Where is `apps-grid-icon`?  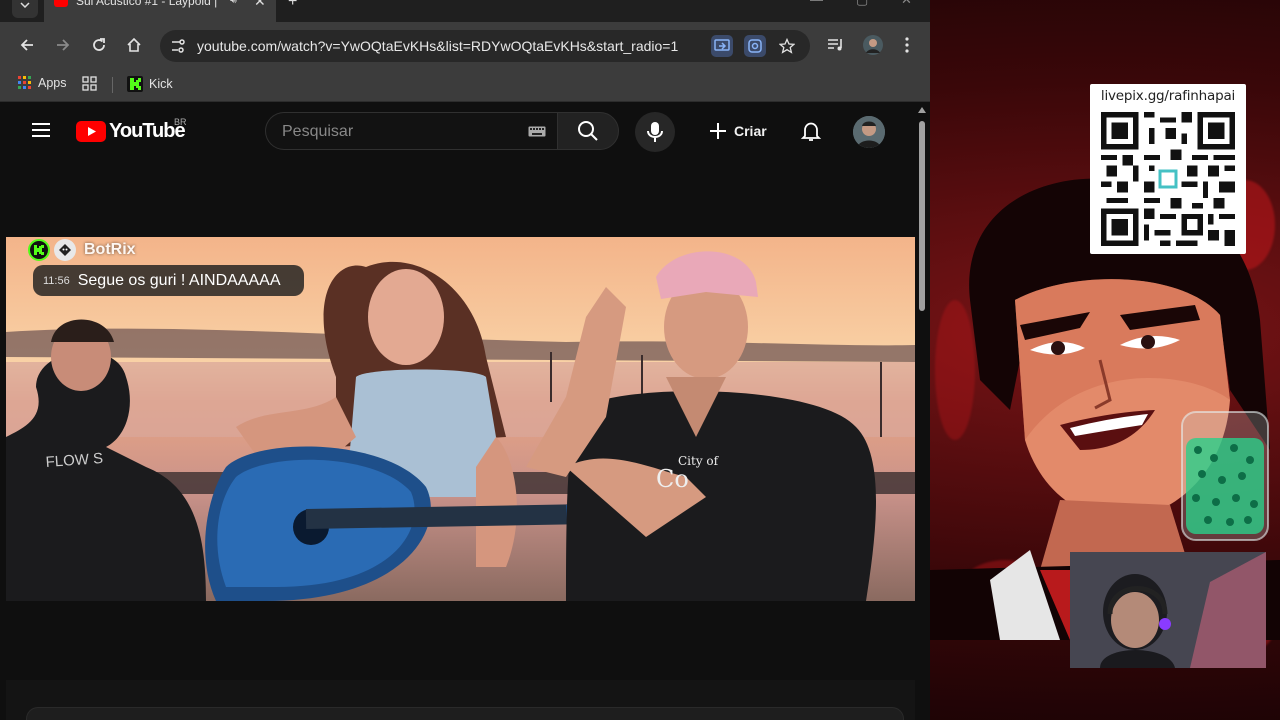 apps-grid-icon is located at coordinates (24, 82).